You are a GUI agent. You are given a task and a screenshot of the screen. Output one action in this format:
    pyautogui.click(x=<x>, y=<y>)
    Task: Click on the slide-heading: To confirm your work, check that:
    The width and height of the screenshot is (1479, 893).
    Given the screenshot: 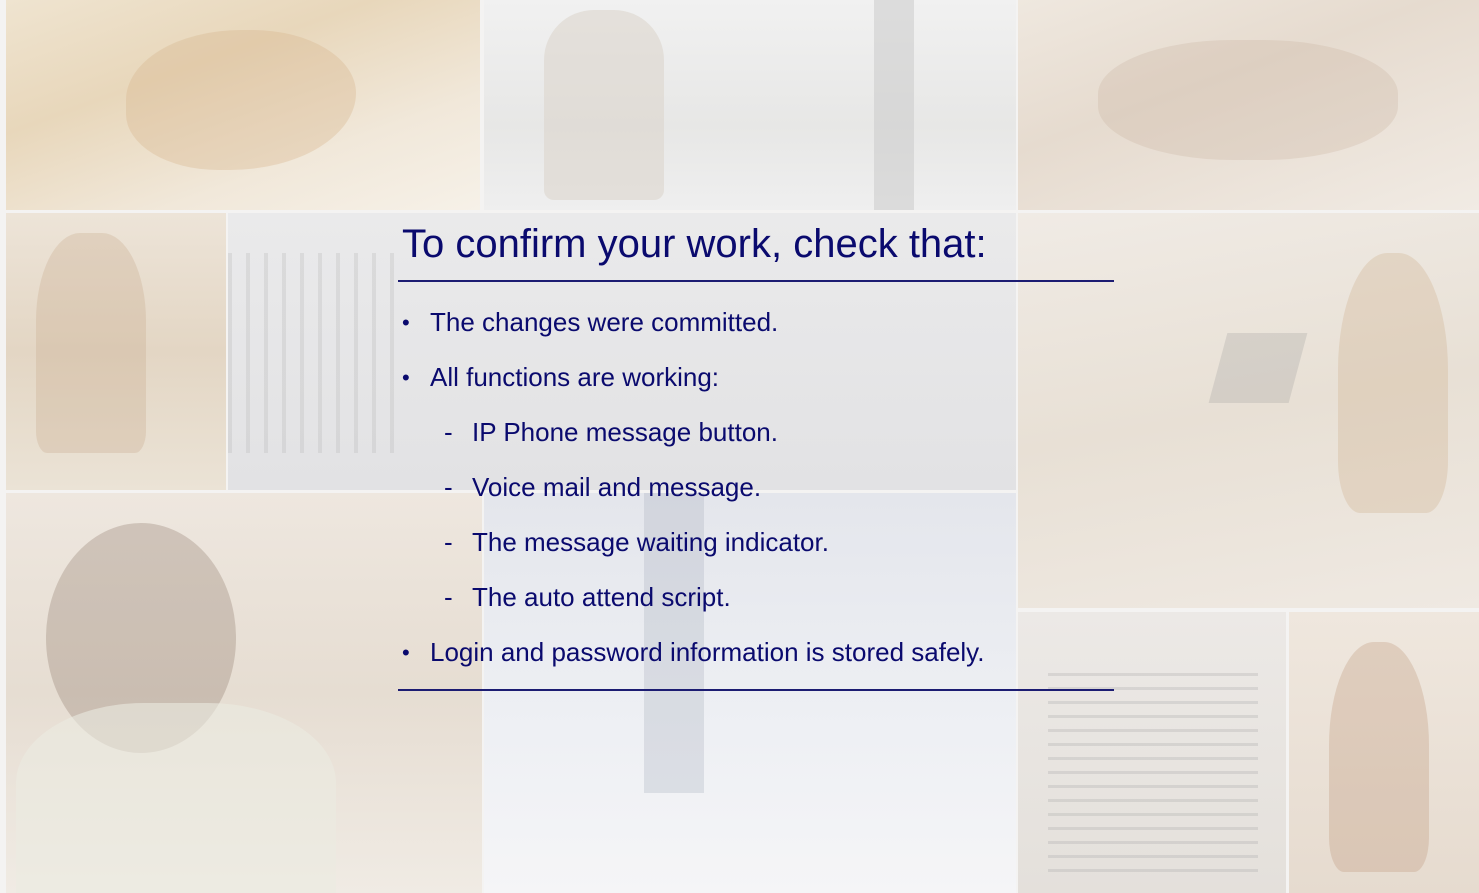 What is the action you would take?
    pyautogui.click(x=756, y=250)
    